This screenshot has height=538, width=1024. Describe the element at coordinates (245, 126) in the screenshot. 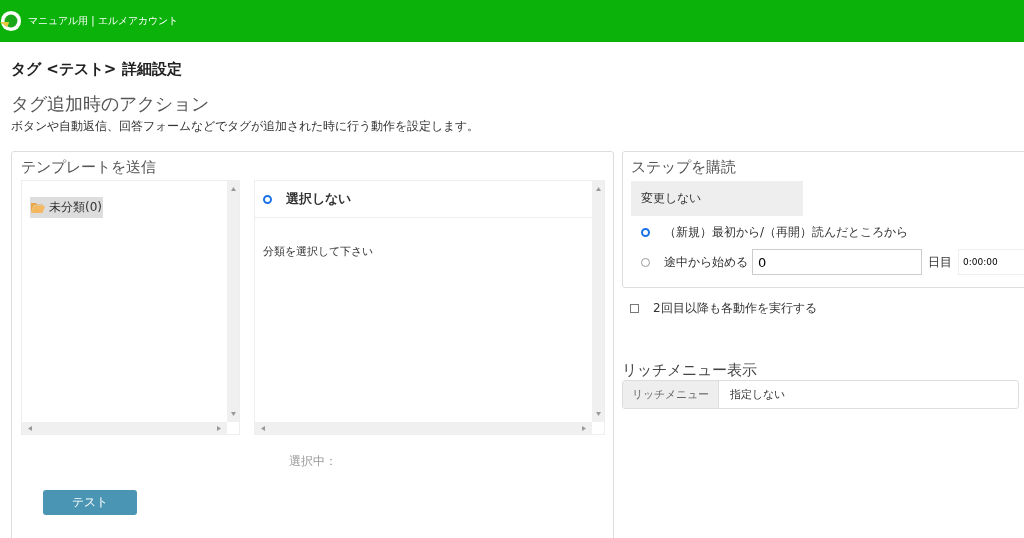

I see `section-description: ボタンや自動返信、回答フォームなどでタグが追加された時に行う動作を設定します。` at that location.